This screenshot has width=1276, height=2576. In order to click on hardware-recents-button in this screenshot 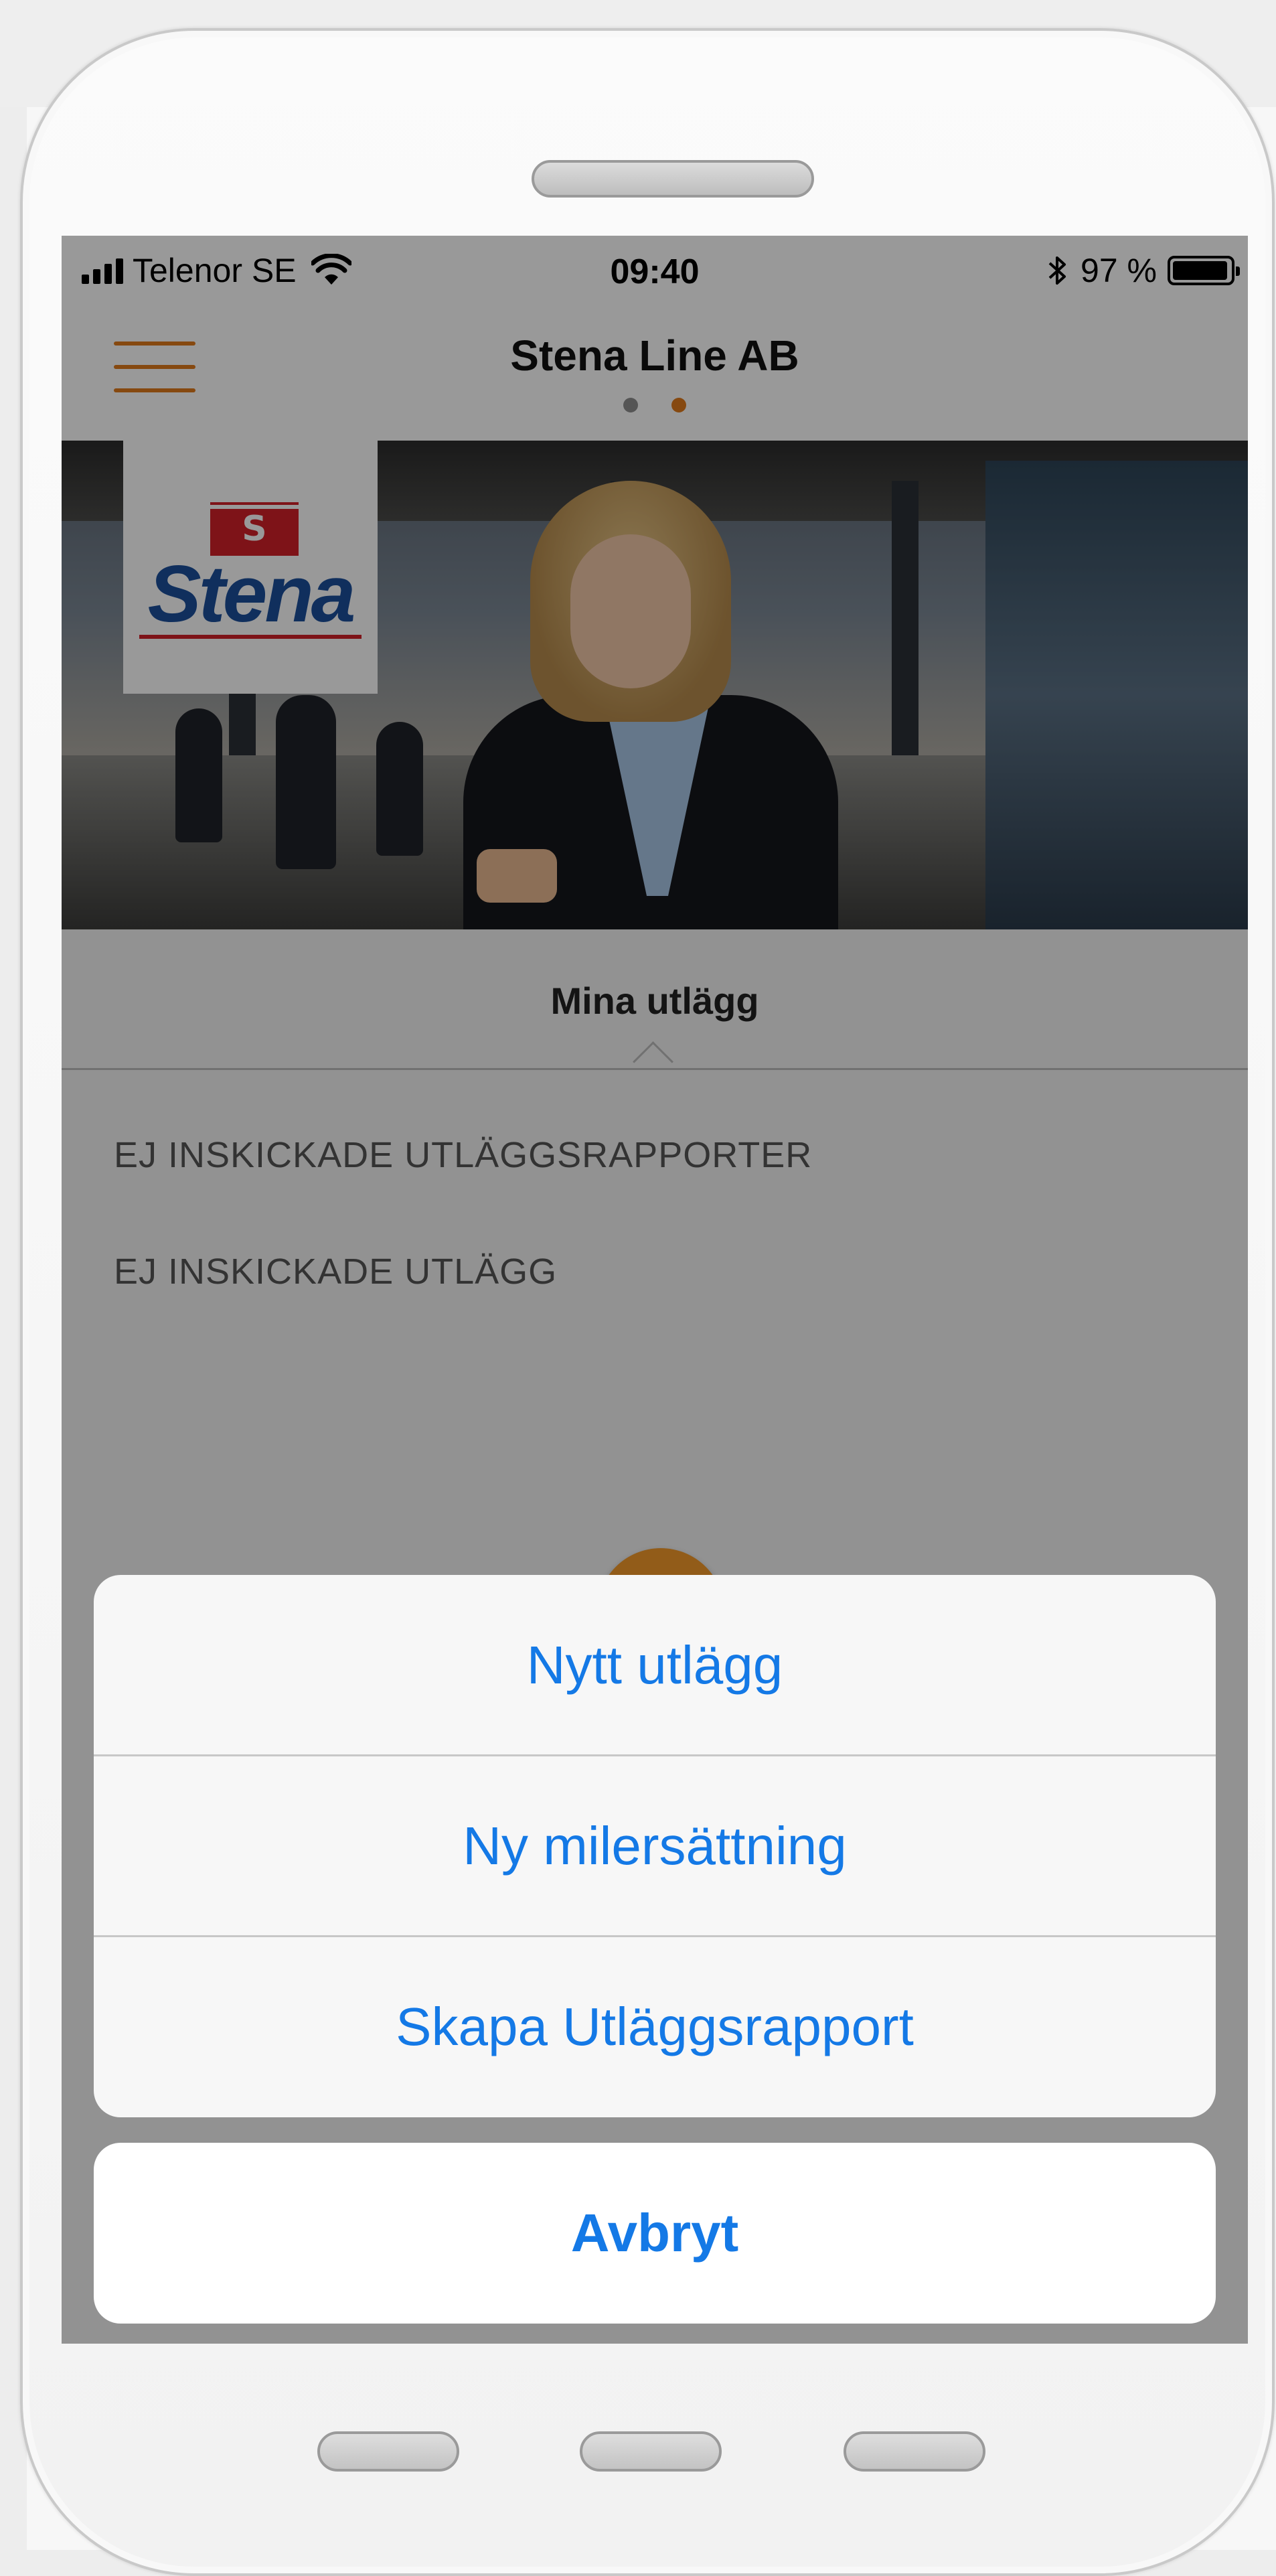, I will do `click(915, 2451)`.